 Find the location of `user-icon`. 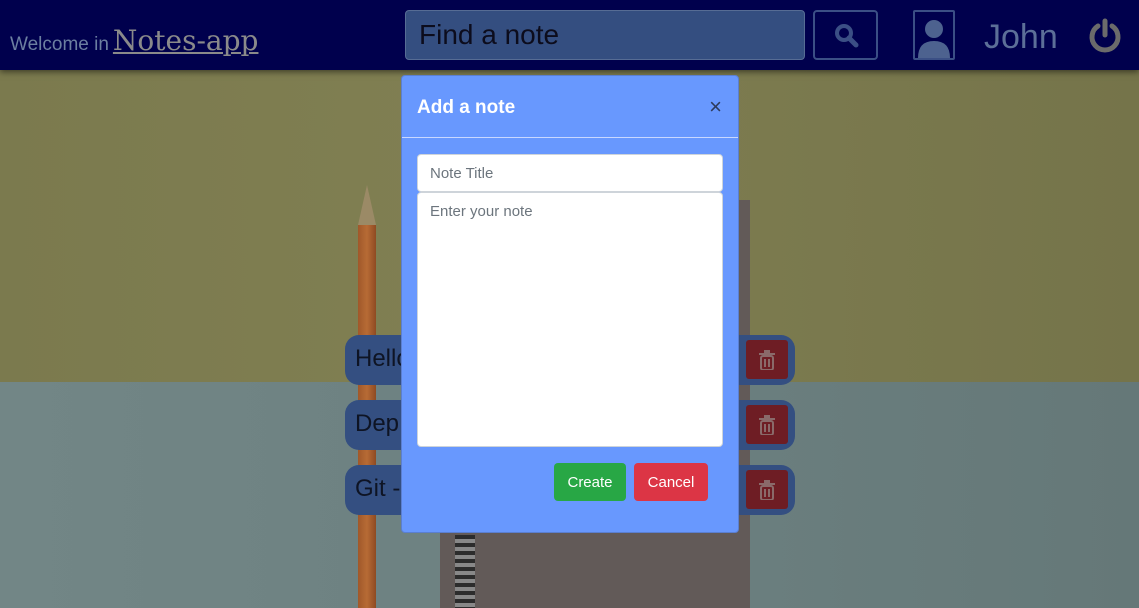

user-icon is located at coordinates (934, 39).